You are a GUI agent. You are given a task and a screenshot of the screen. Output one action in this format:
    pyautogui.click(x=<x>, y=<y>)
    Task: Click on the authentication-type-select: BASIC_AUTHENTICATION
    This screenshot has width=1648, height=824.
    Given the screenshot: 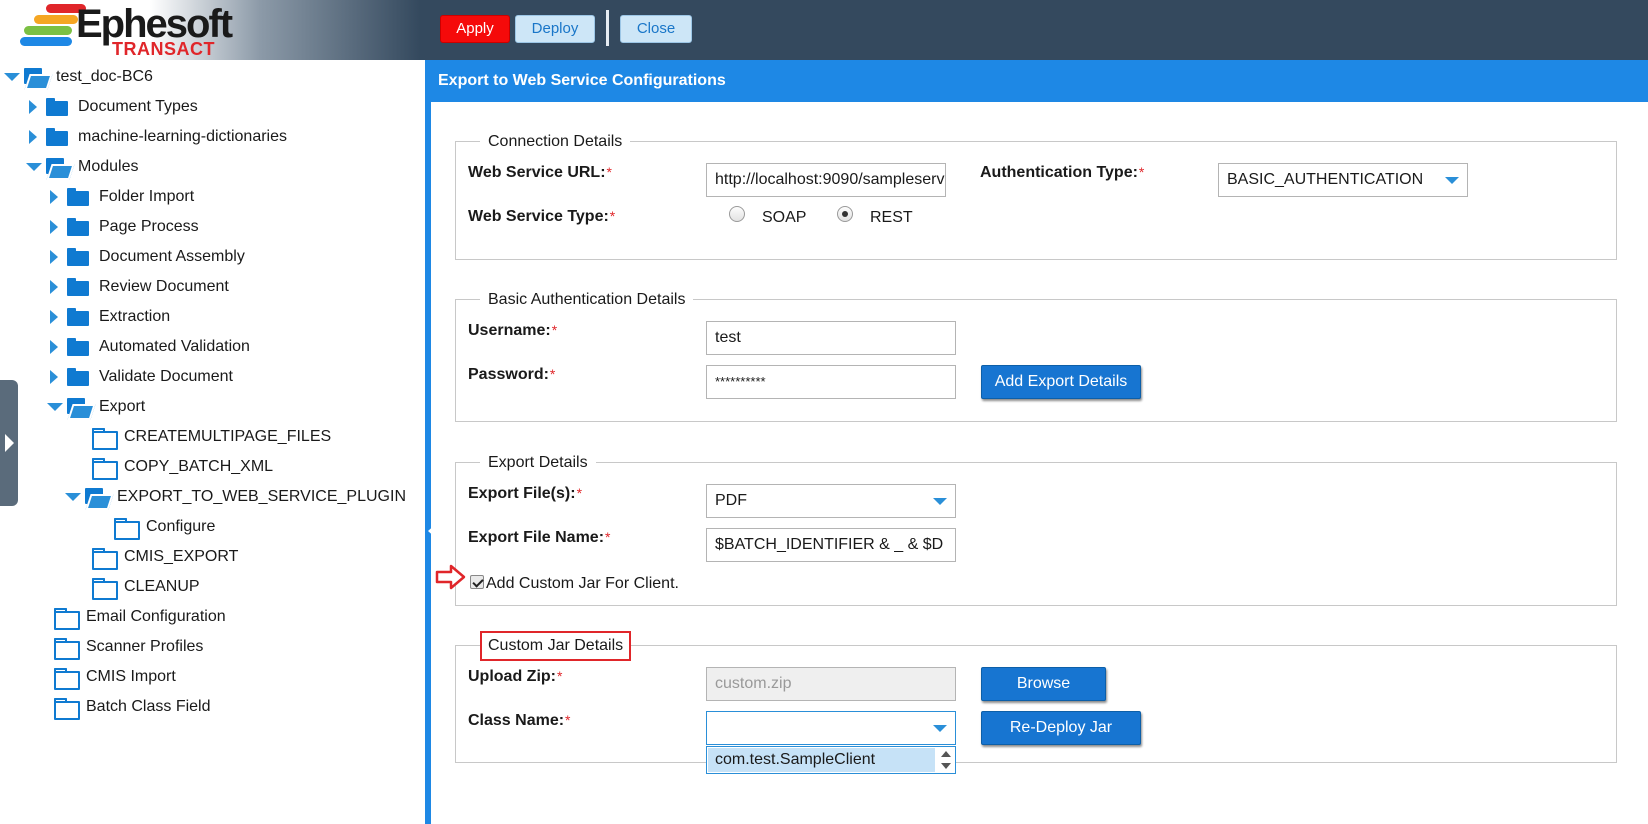 What is the action you would take?
    pyautogui.click(x=1343, y=180)
    